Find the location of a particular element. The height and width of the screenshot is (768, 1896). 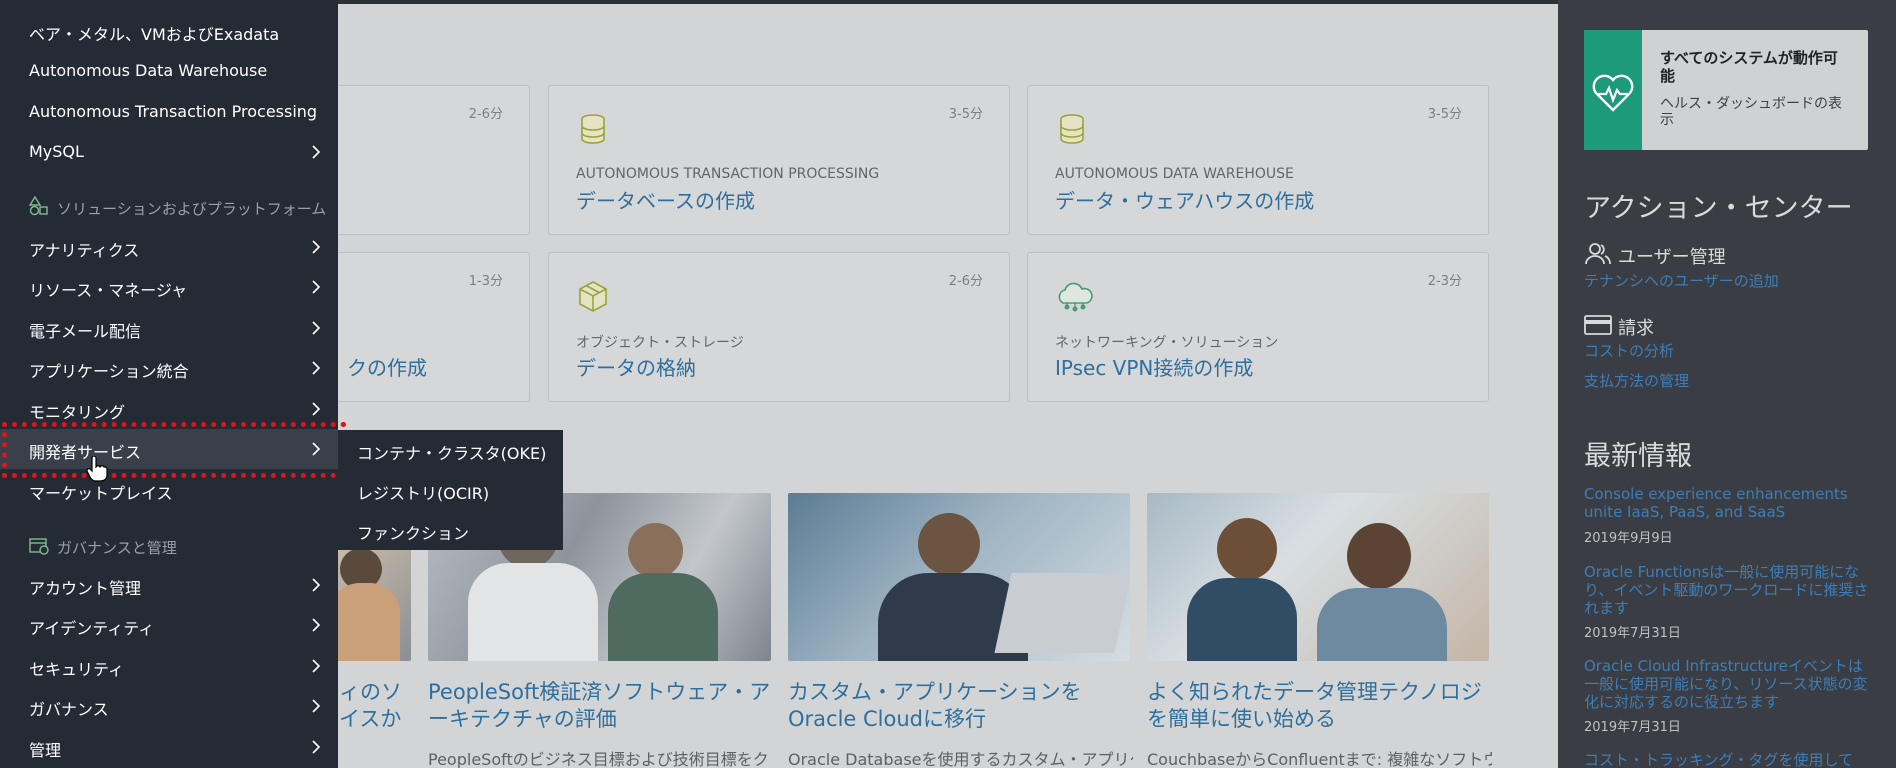

nav-item-governance: ガバナンス is located at coordinates (169, 706).